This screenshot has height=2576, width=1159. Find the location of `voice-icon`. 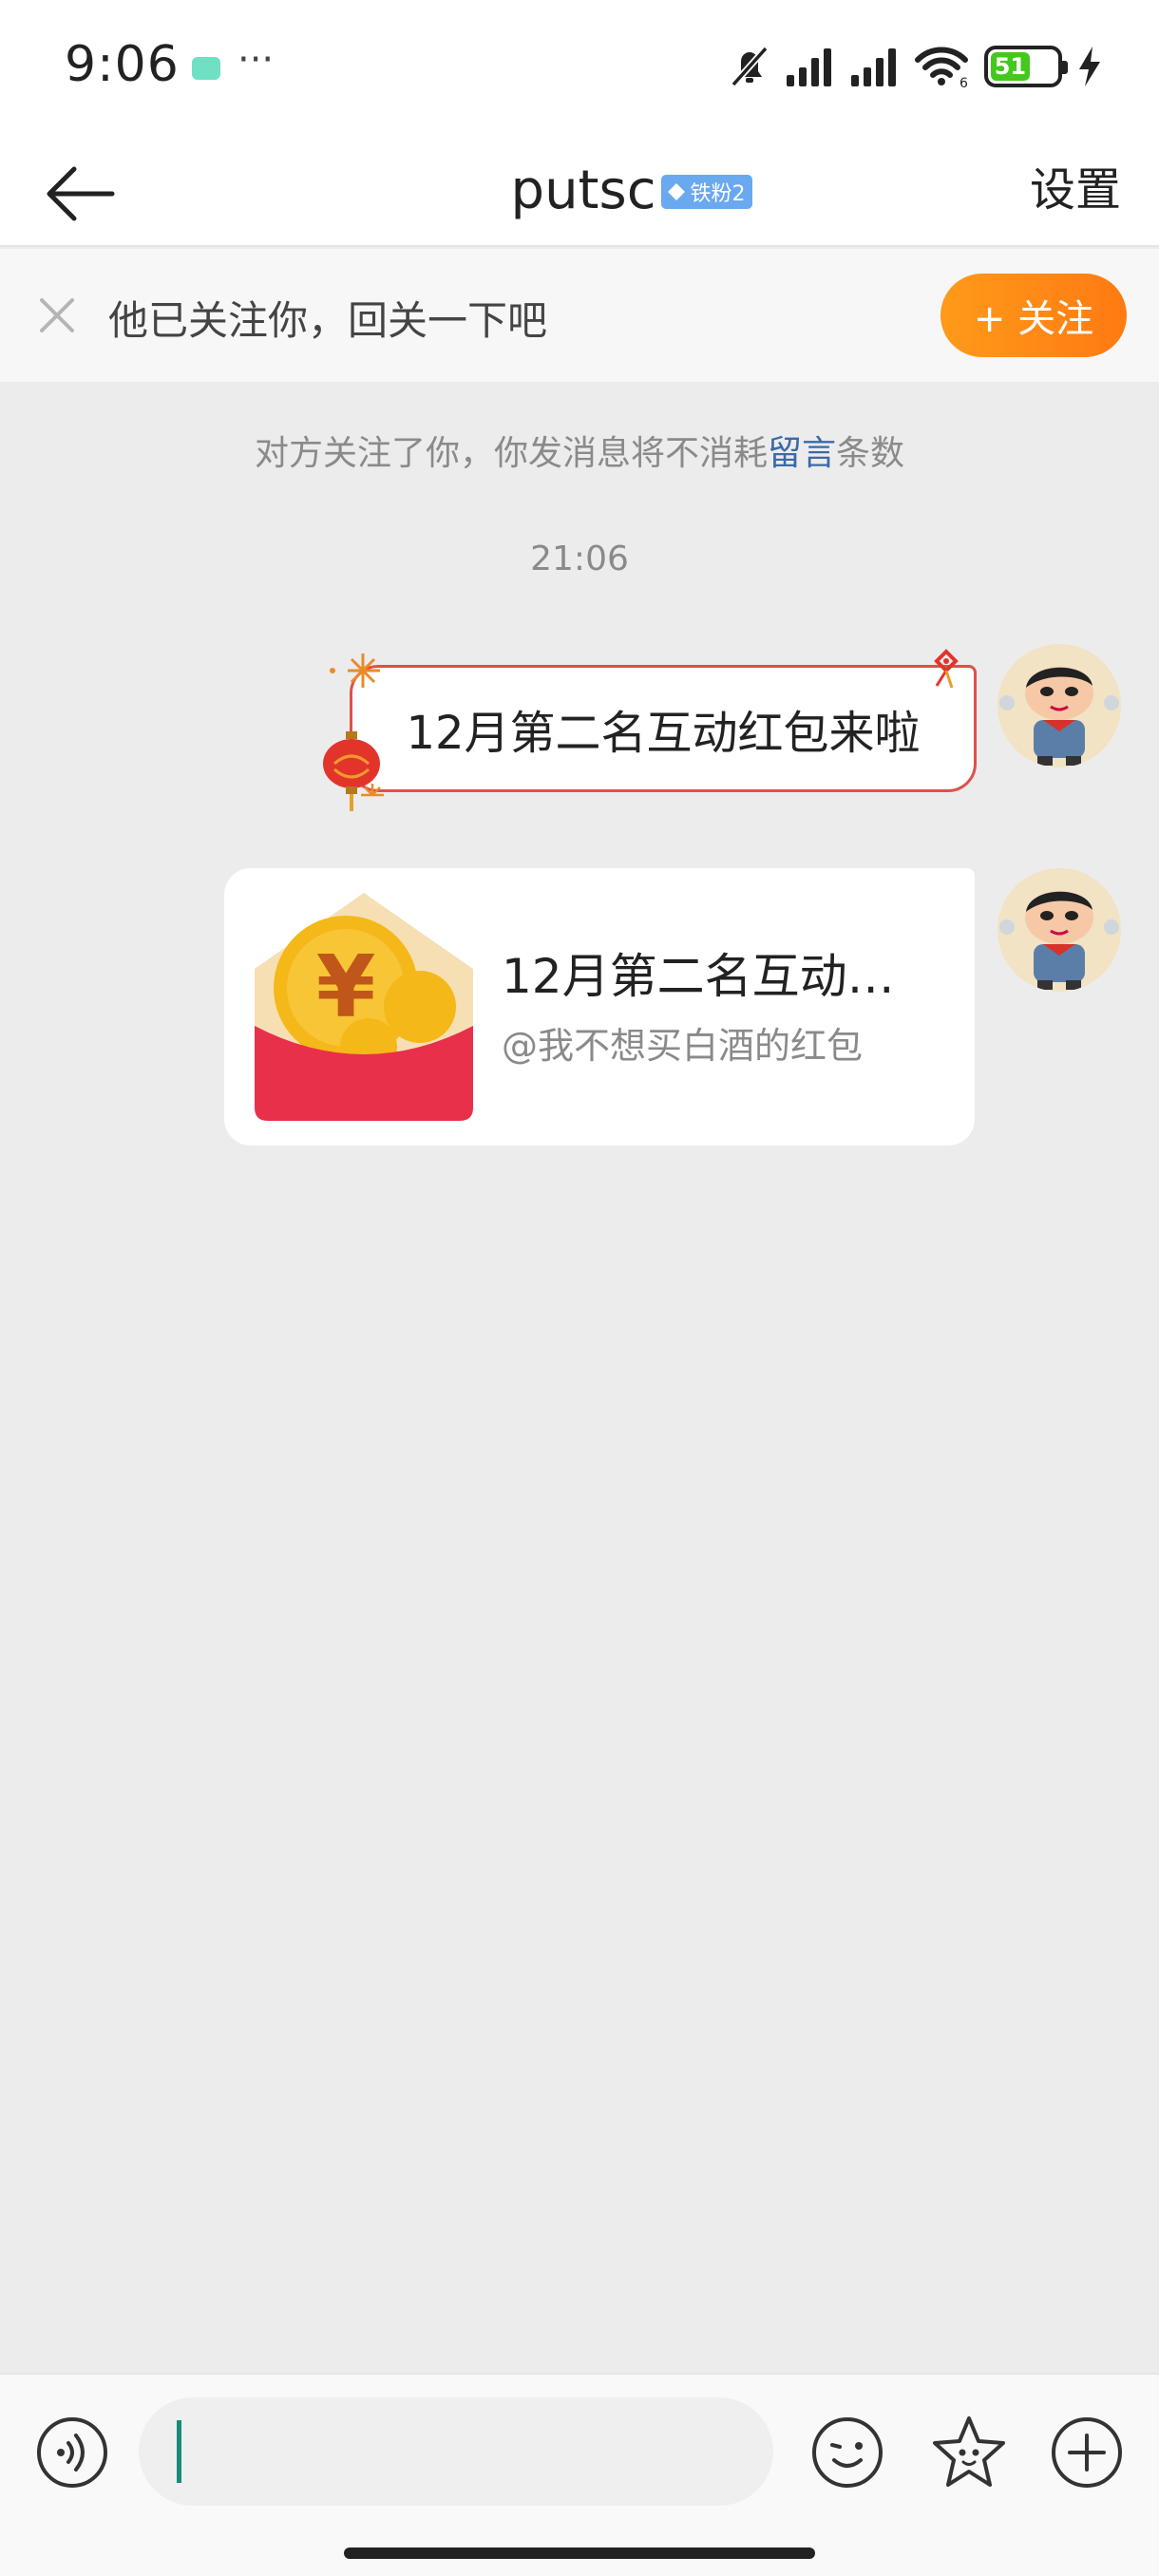

voice-icon is located at coordinates (72, 2452).